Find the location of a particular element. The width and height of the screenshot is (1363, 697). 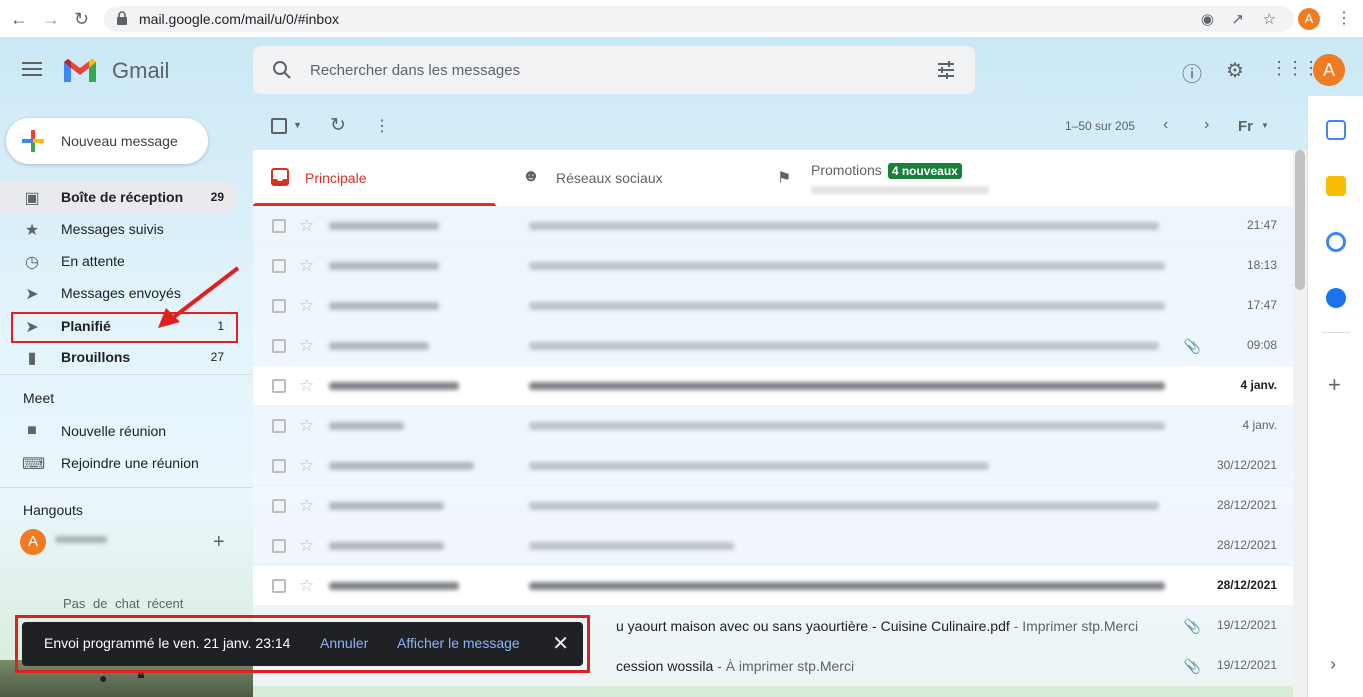

account-avatar: A is located at coordinates (1329, 70).